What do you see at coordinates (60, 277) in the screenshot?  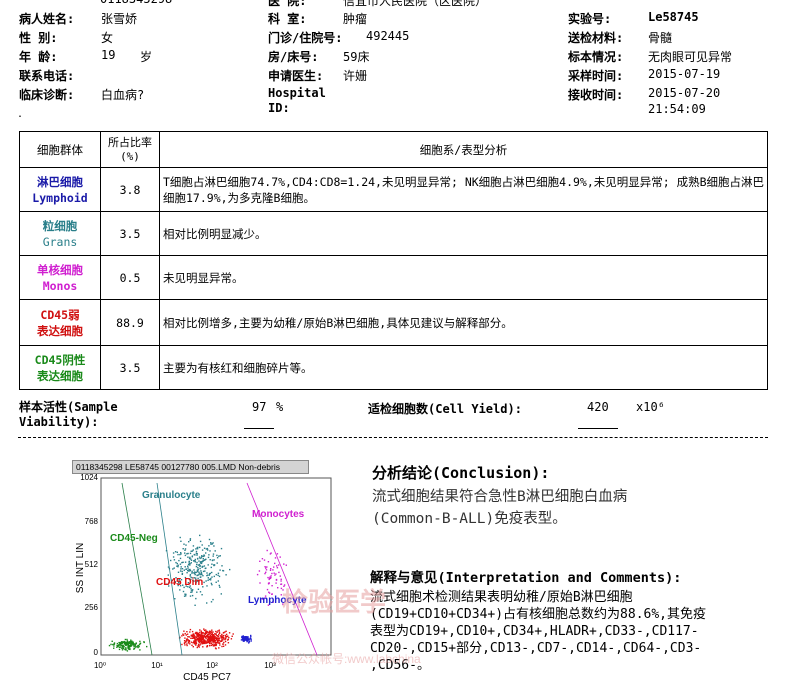 I see `group-monos: 单核细胞 Monos` at bounding box center [60, 277].